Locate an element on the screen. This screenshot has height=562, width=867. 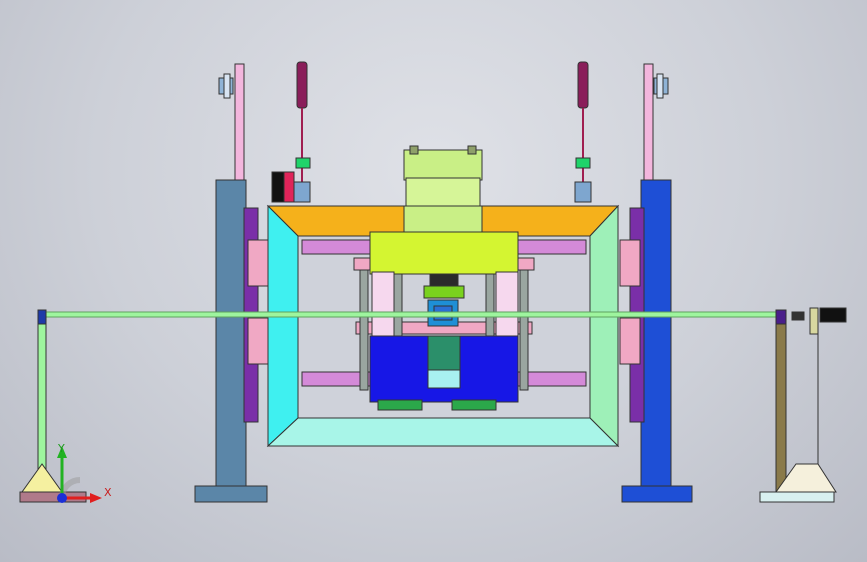
press-plate is located at coordinates (444, 285).